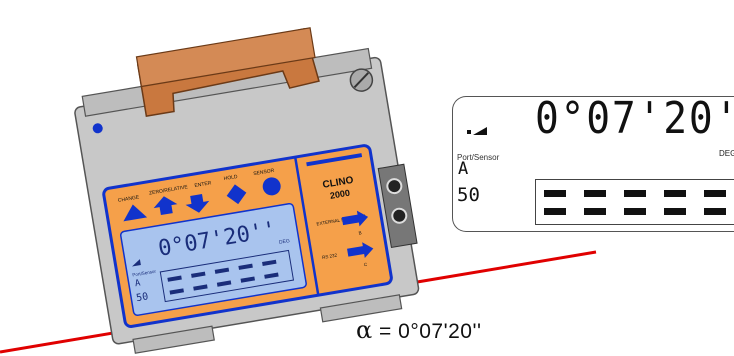 Image resolution: width=734 pixels, height=356 pixels. I want to click on angle-caption: α = 0°07'20'', so click(418, 330).